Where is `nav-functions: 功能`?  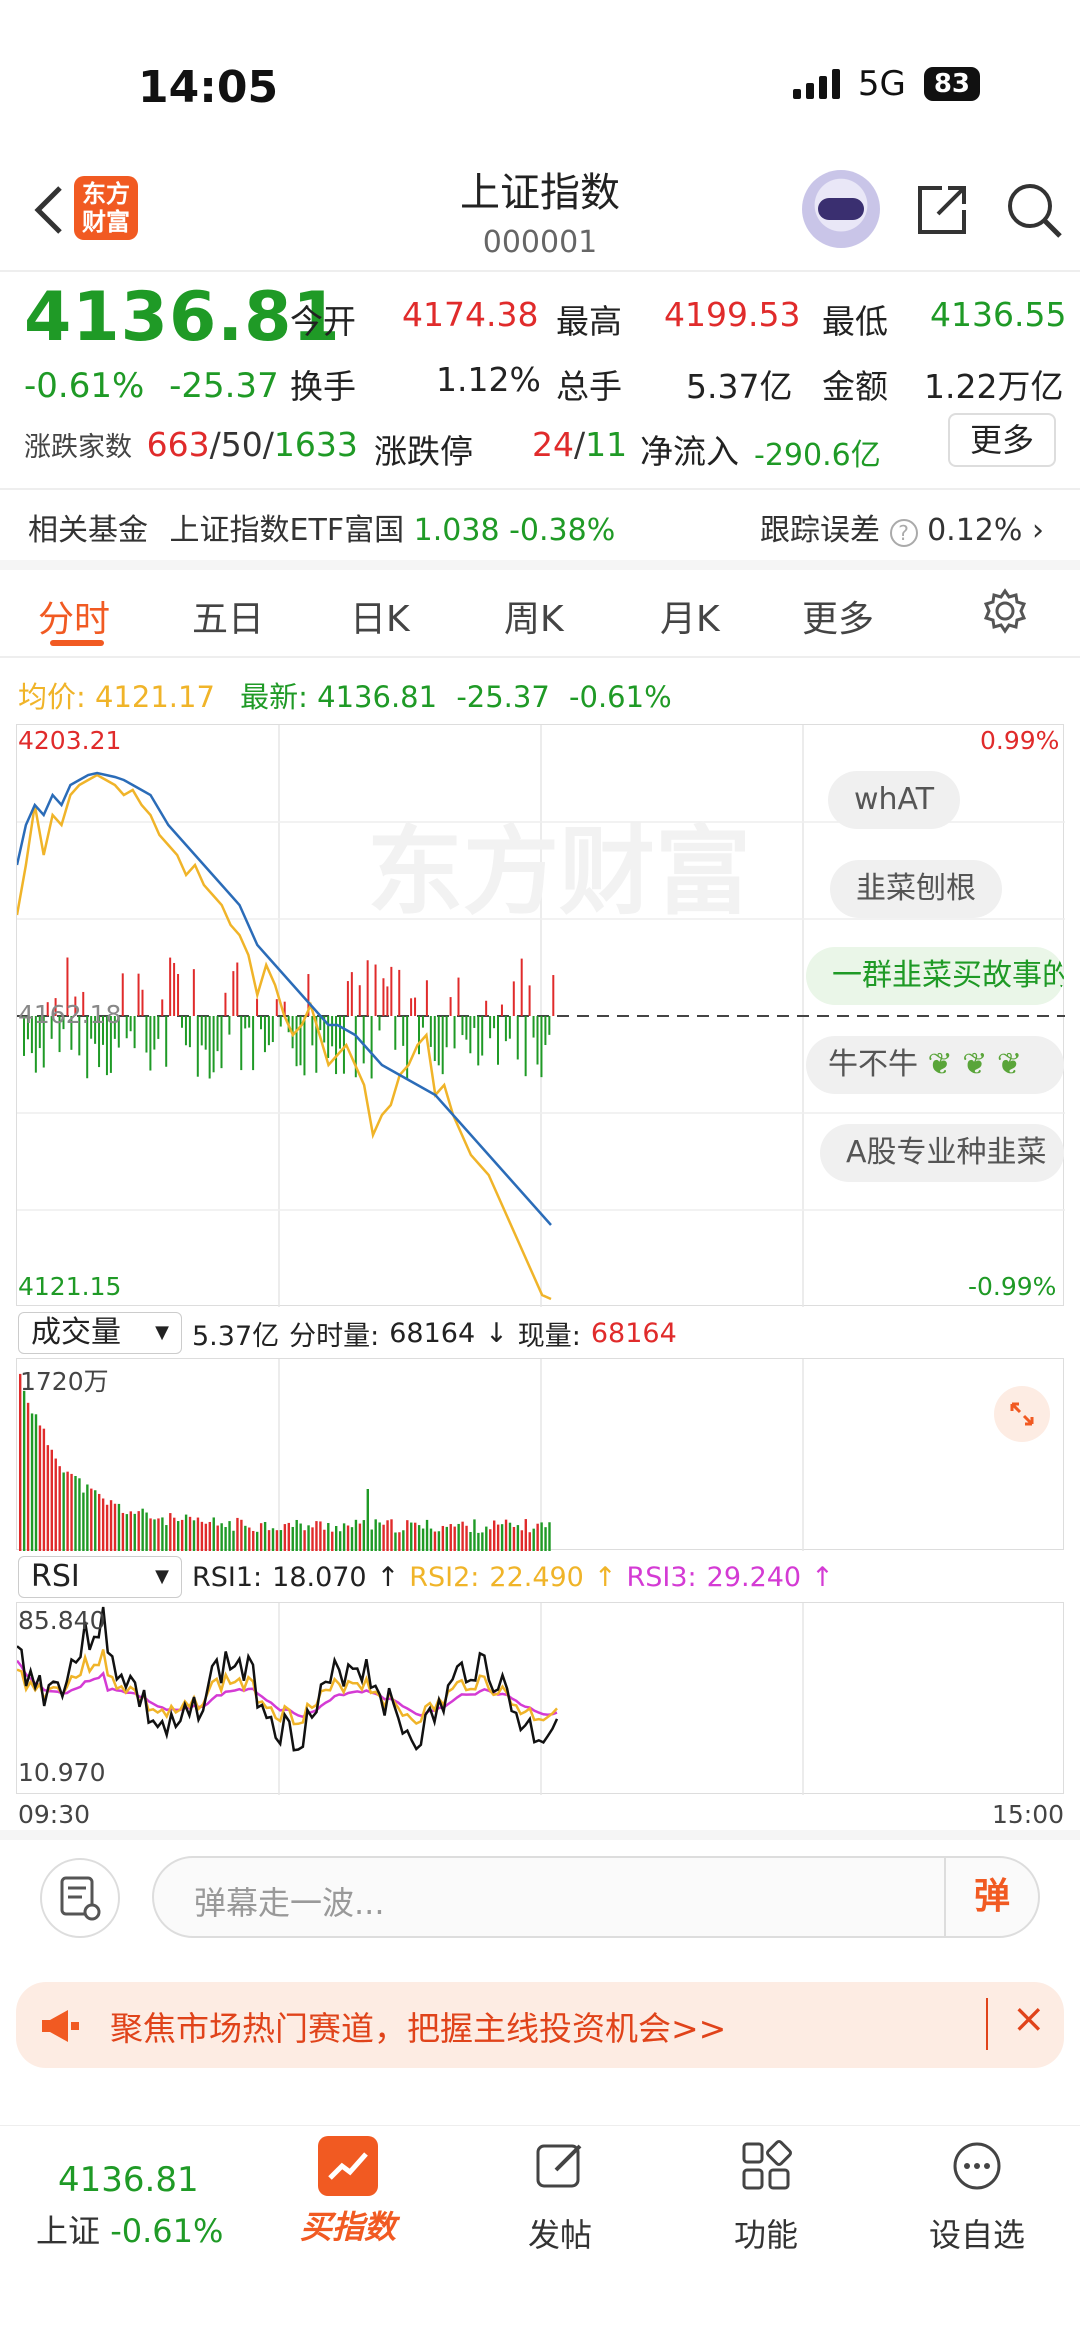
nav-functions: 功能 is located at coordinates (766, 2196).